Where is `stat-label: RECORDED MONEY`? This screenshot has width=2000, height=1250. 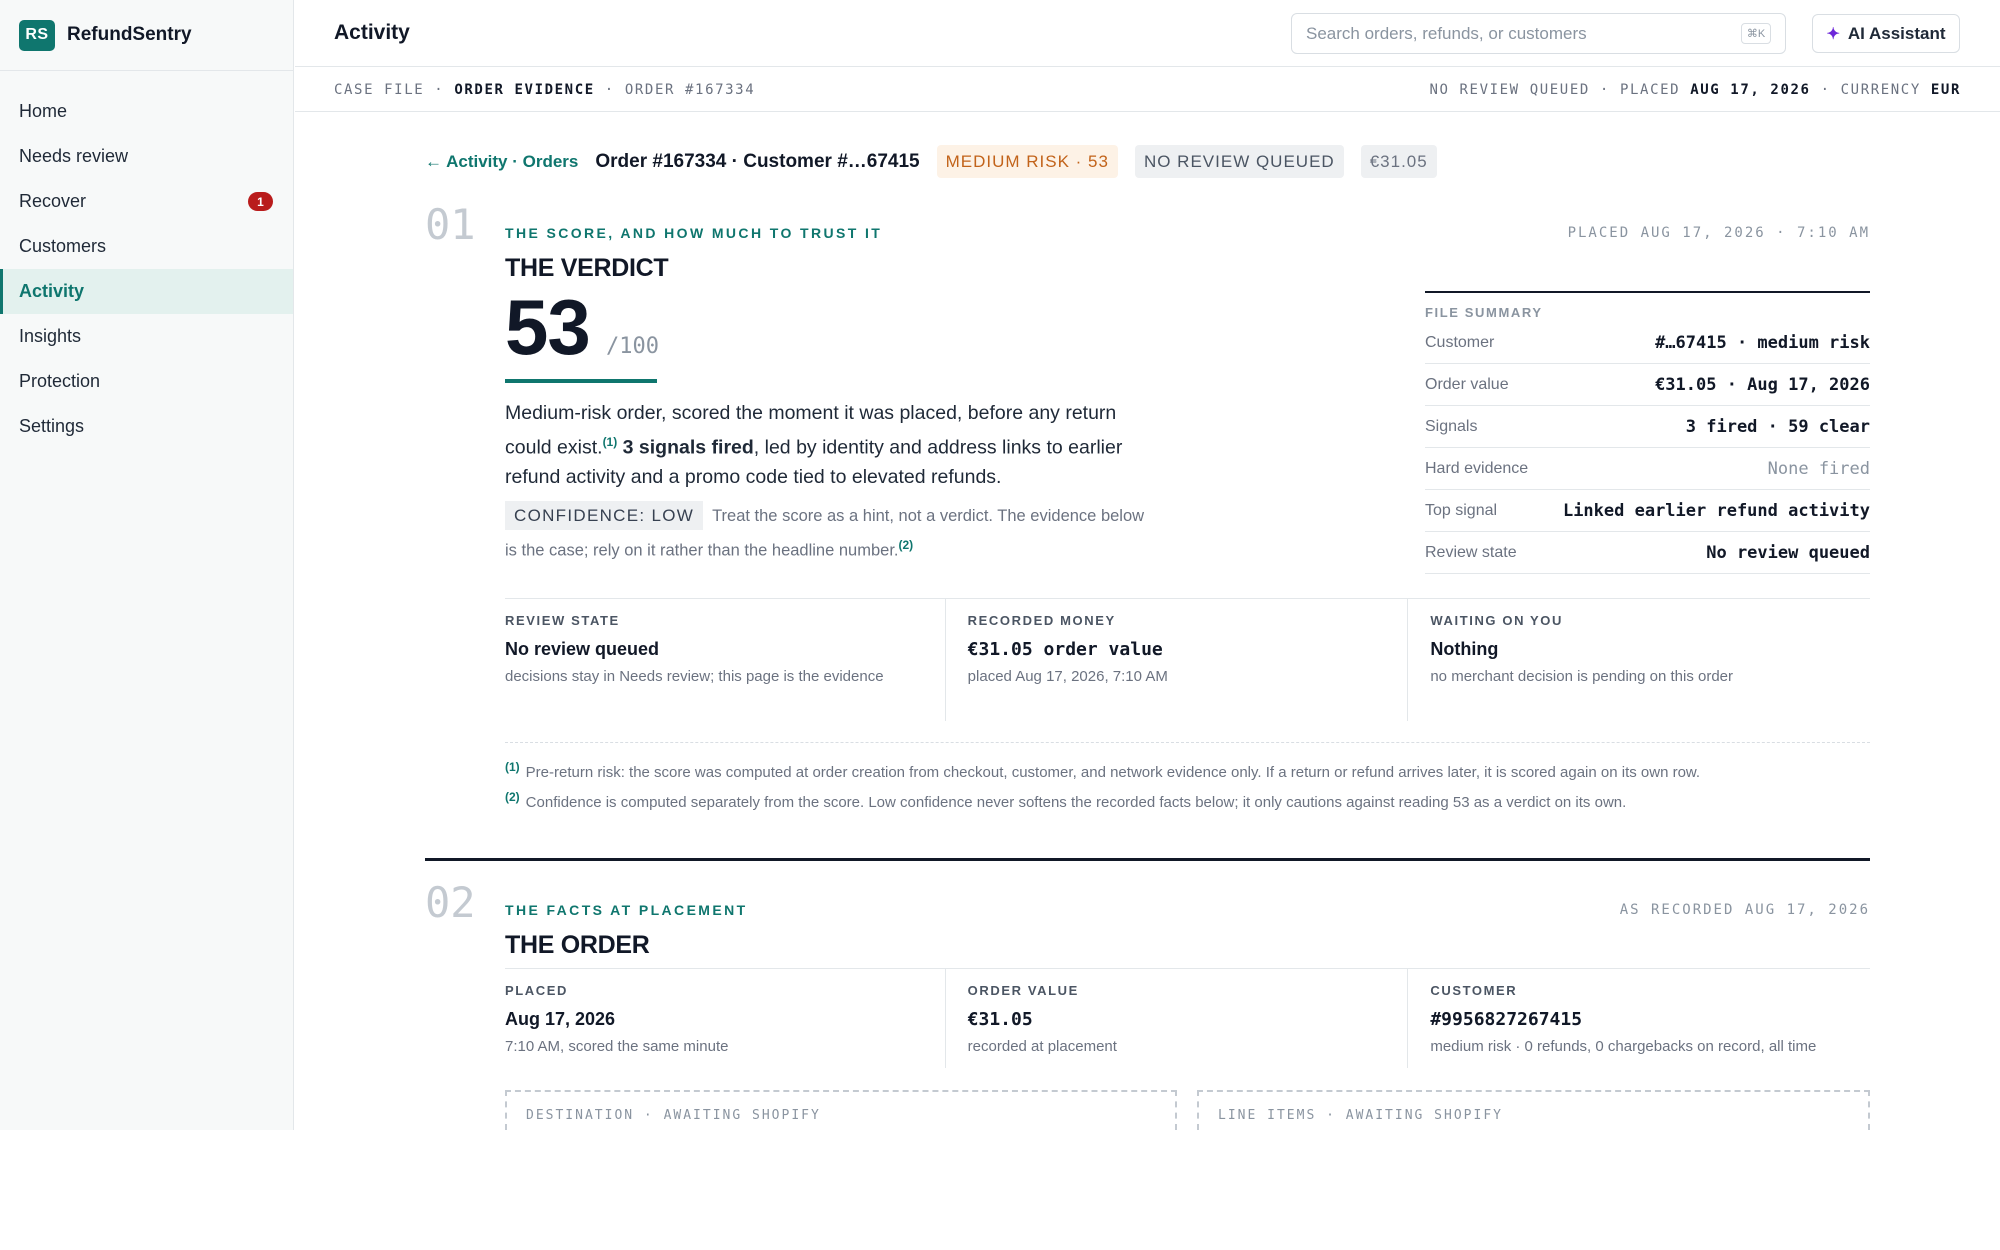 stat-label: RECORDED MONEY is located at coordinates (1041, 620).